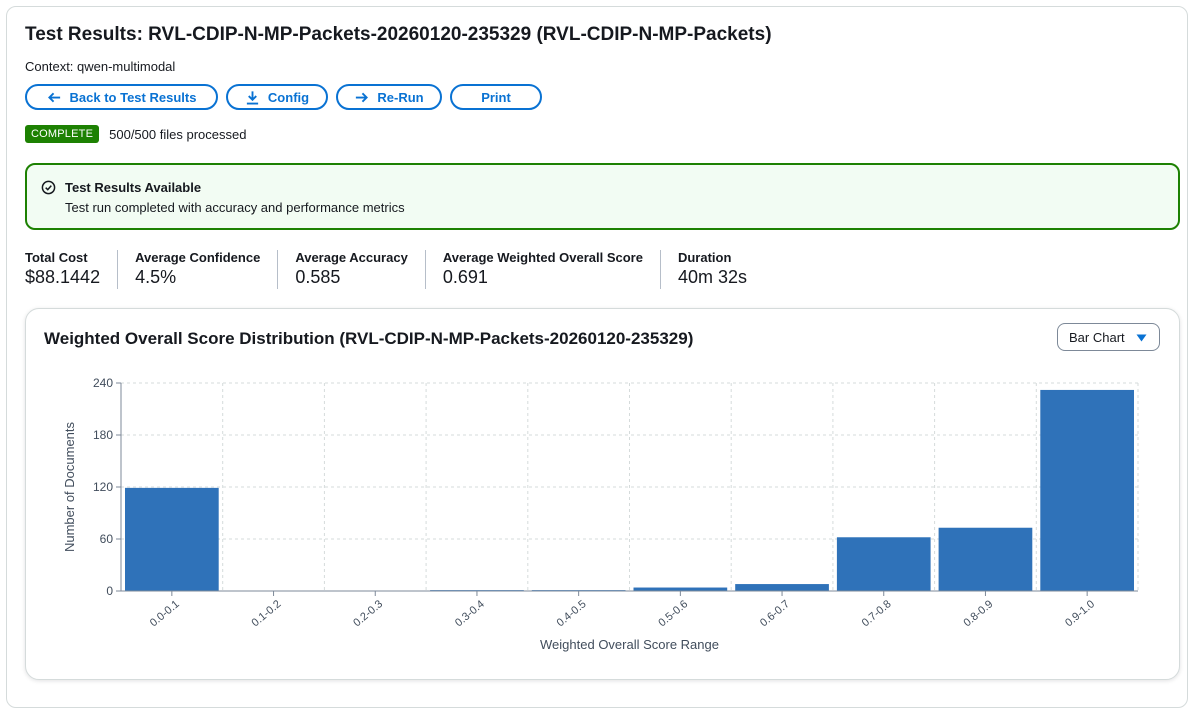 The width and height of the screenshot is (1192, 708). I want to click on metric-value: 0.585, so click(318, 277).